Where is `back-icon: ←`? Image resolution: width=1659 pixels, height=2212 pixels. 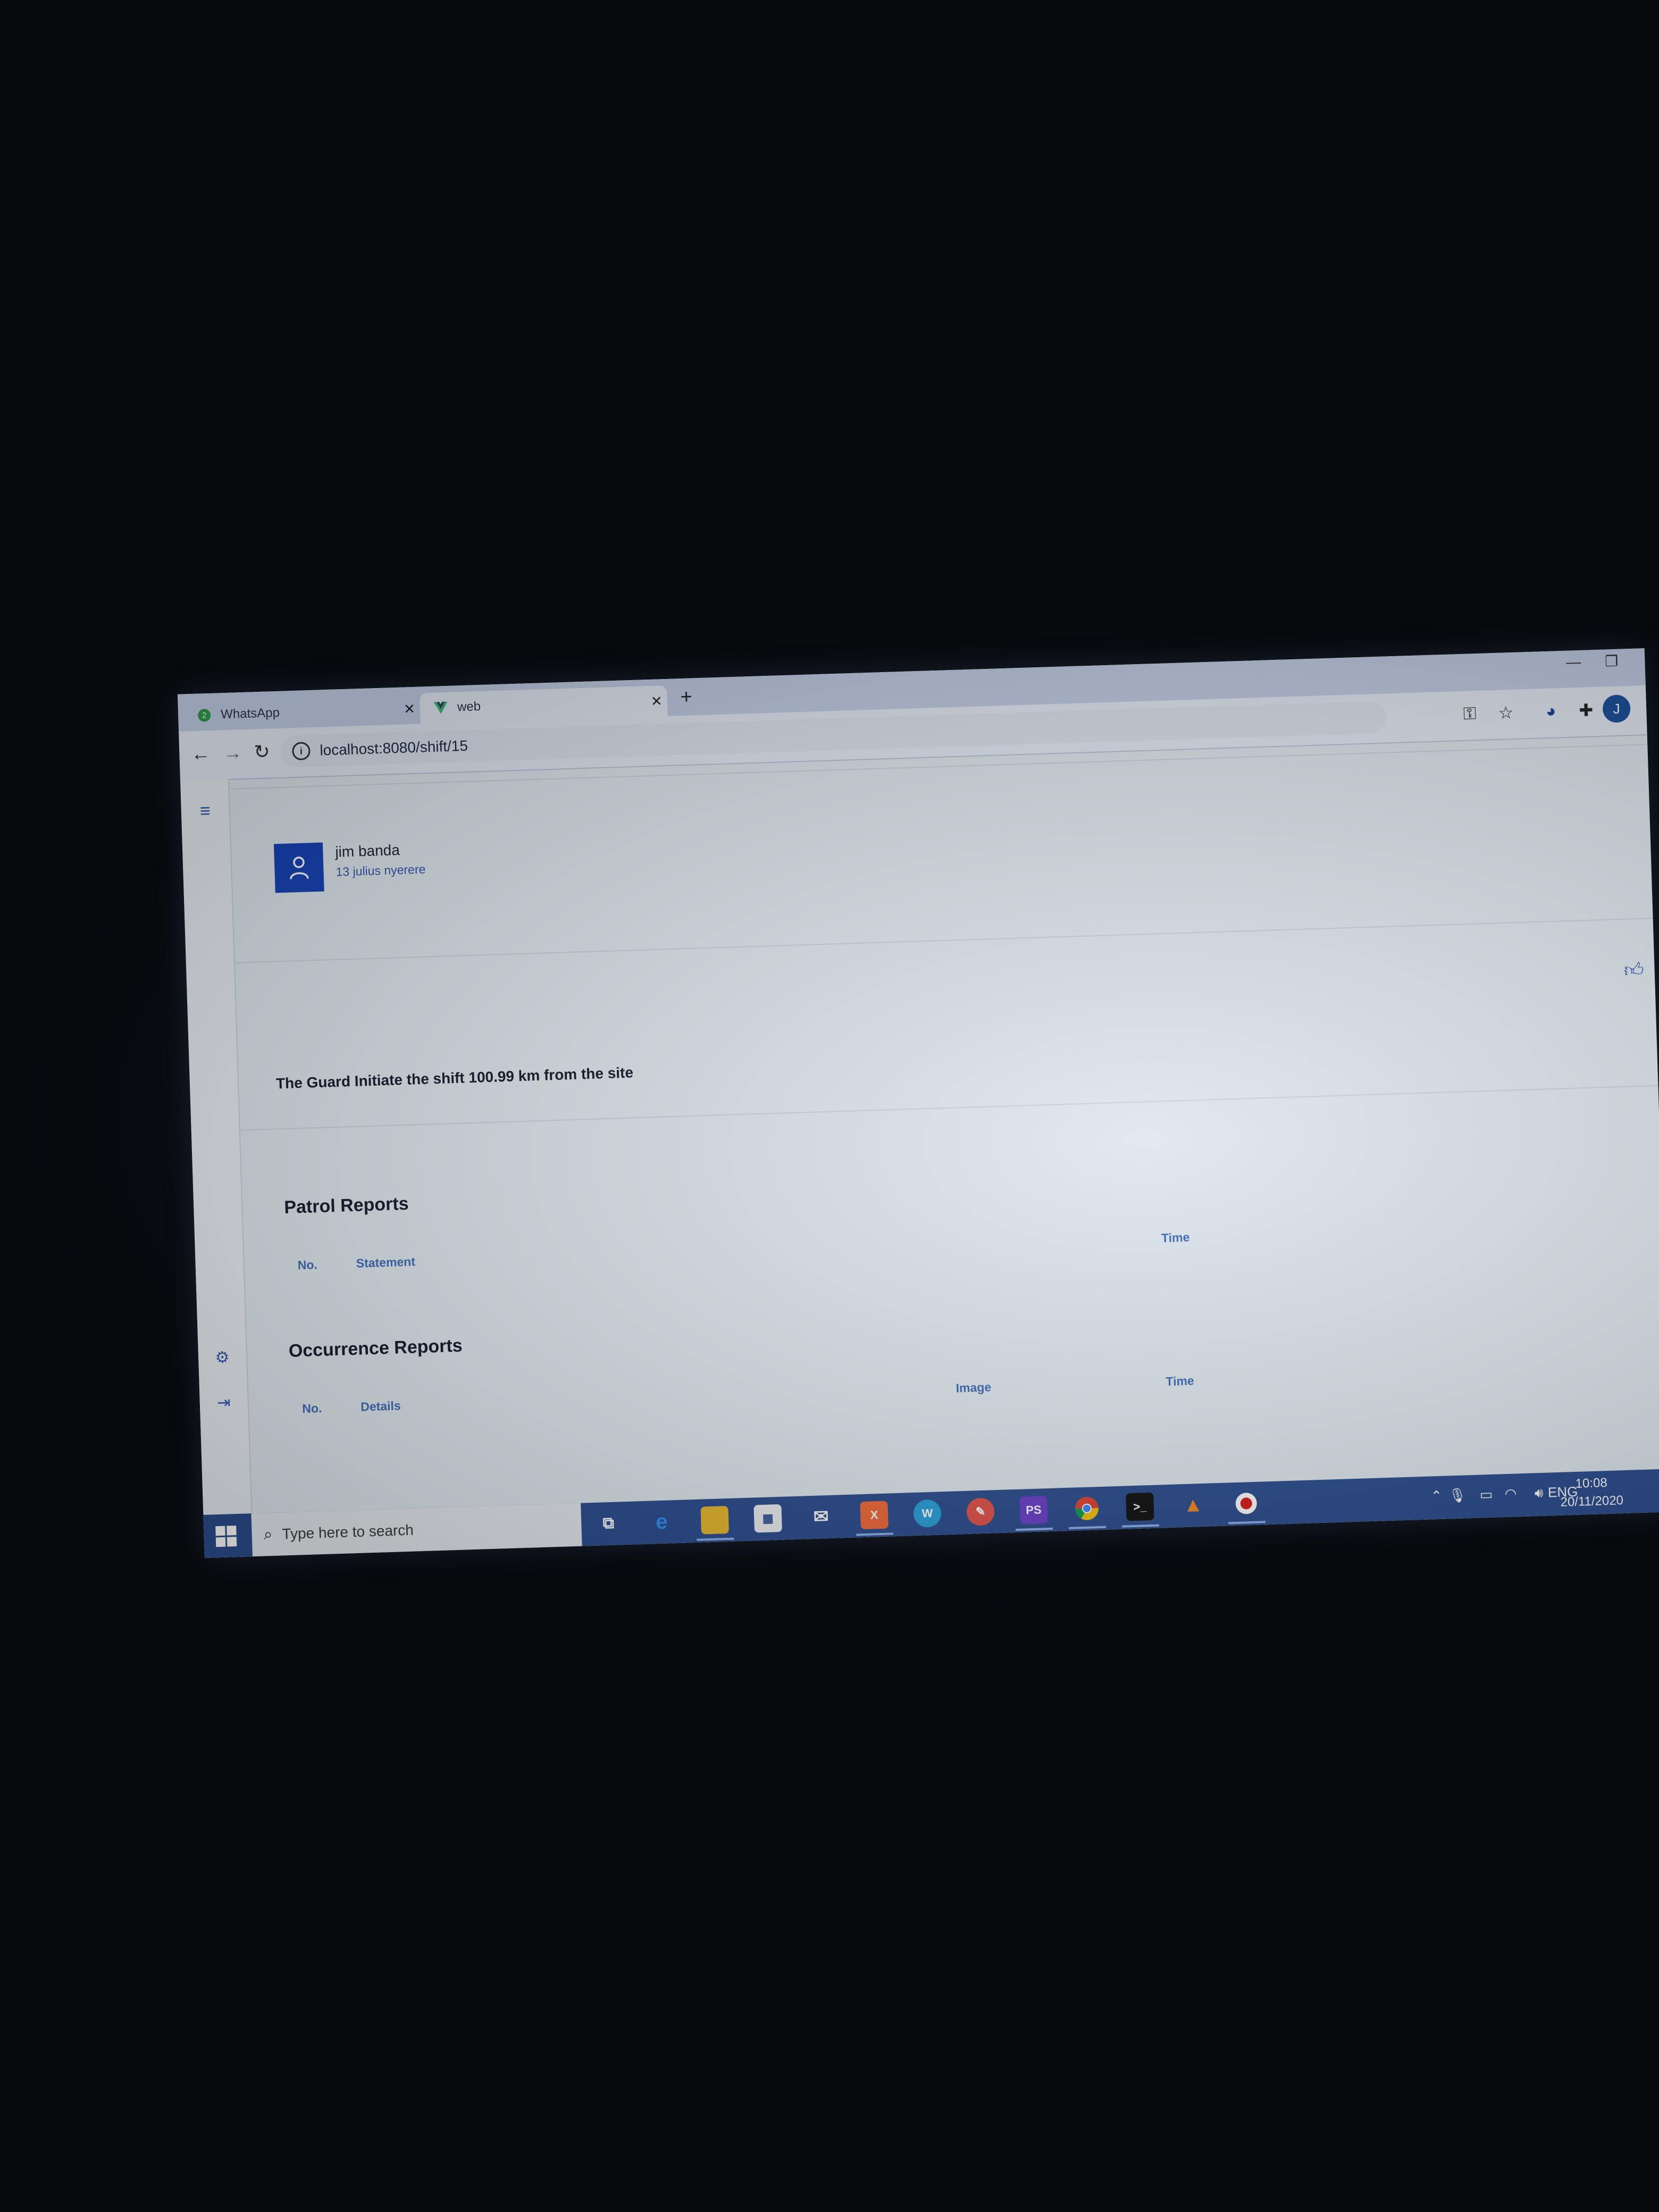 back-icon: ← is located at coordinates (201, 753).